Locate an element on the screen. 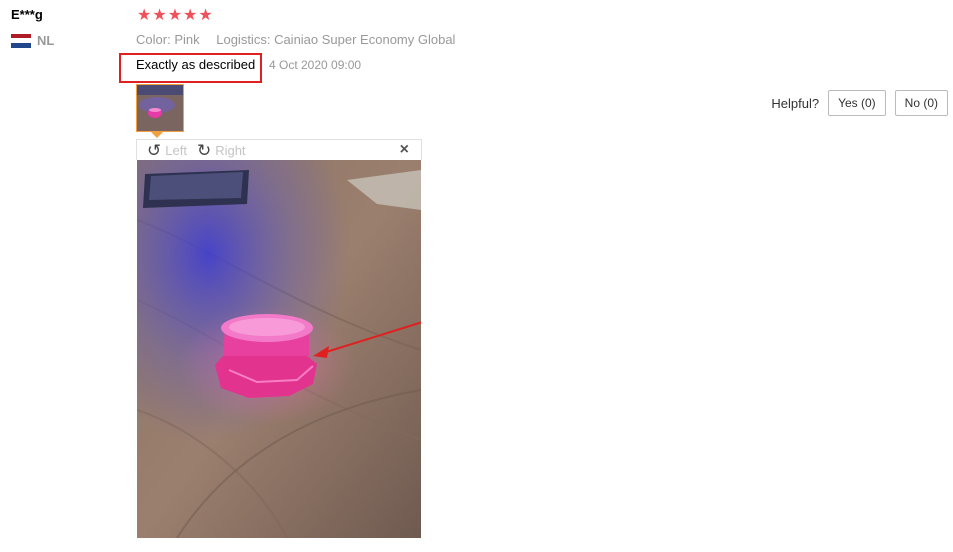  country-code: NL is located at coordinates (46, 40).